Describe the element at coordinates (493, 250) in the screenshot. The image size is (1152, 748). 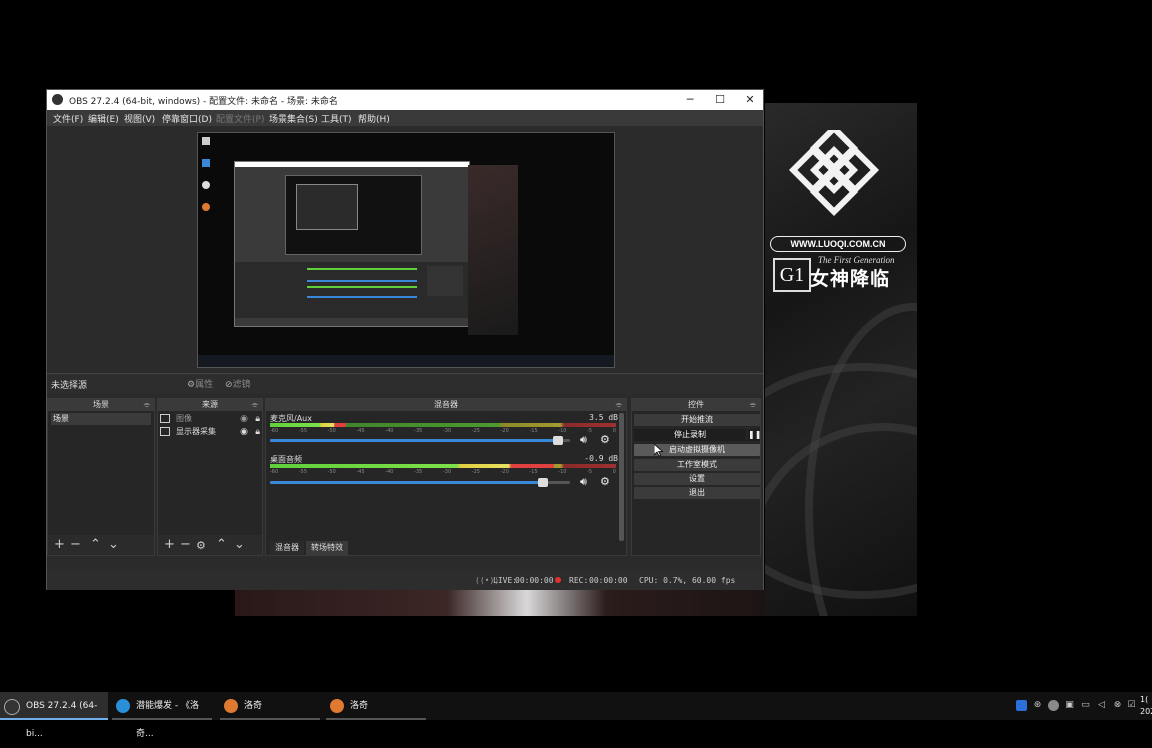
I see `nested-background-art` at that location.